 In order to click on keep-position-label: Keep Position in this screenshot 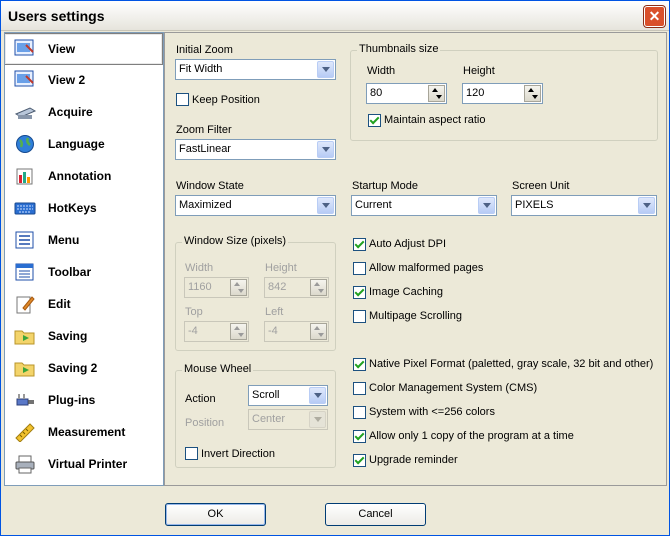, I will do `click(226, 100)`.